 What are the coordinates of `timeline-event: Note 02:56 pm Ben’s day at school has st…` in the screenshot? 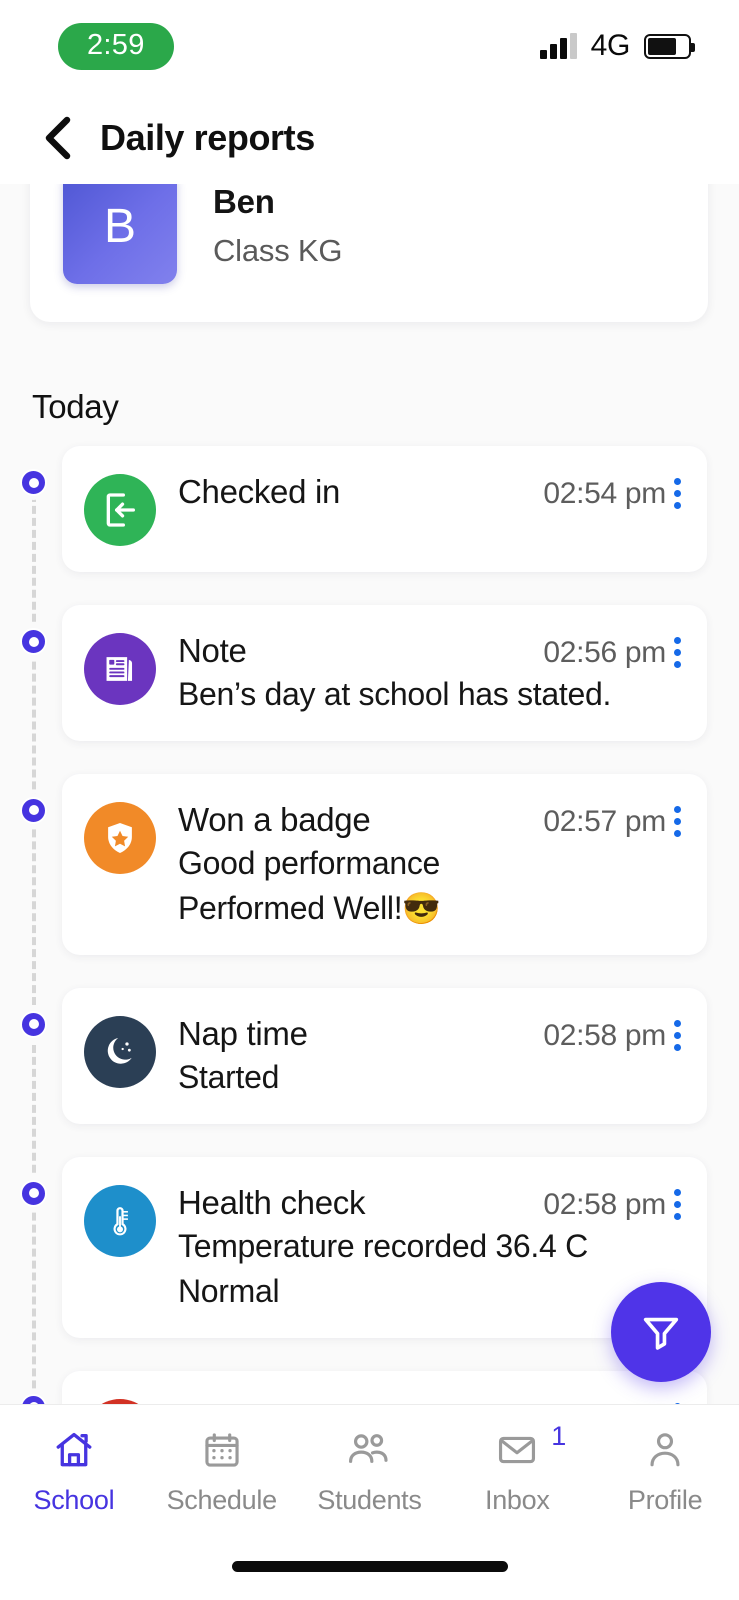 It's located at (369, 673).